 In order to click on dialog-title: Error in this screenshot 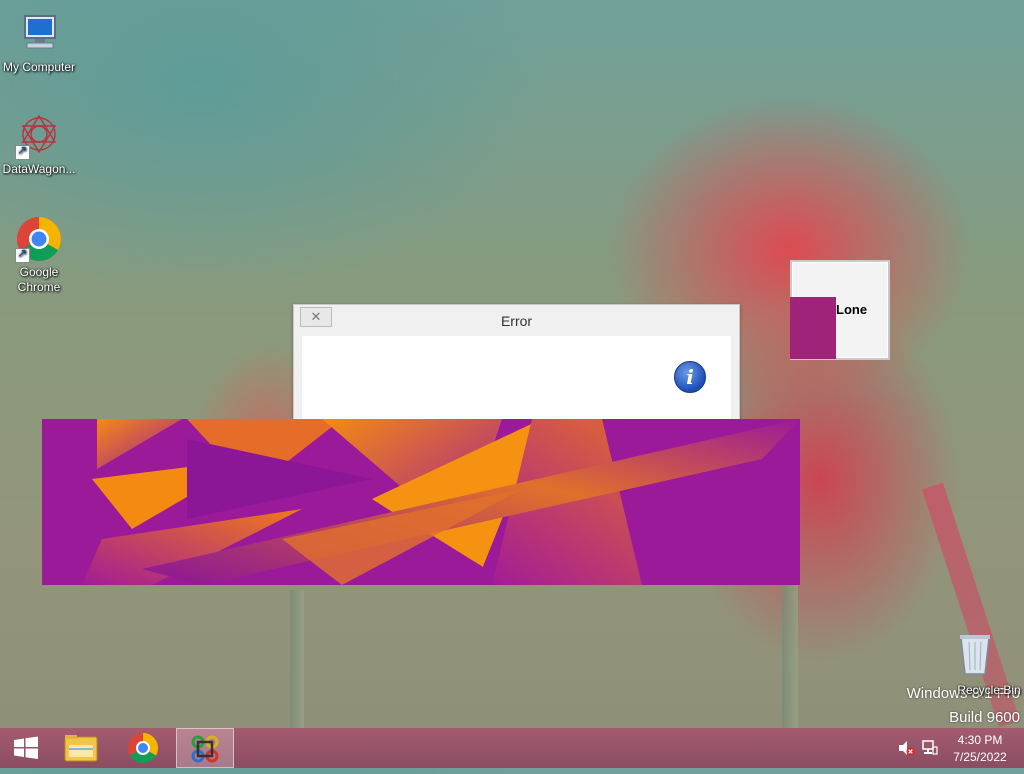, I will do `click(516, 321)`.